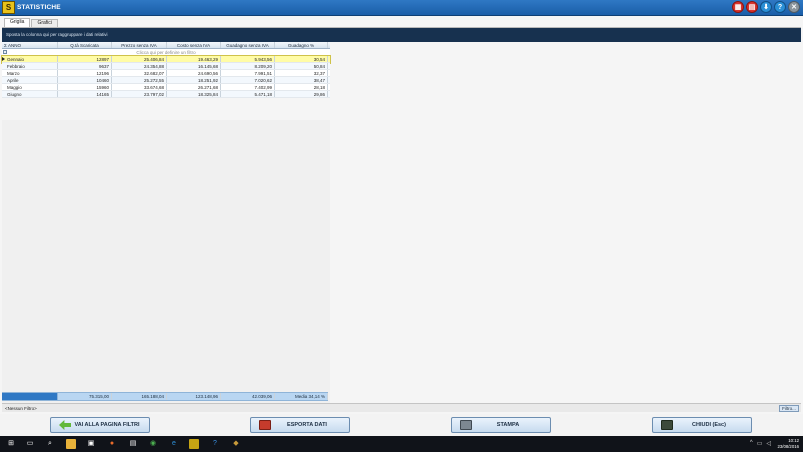 The width and height of the screenshot is (803, 452). What do you see at coordinates (301, 73) in the screenshot?
I see `cell-perc: 32,37` at bounding box center [301, 73].